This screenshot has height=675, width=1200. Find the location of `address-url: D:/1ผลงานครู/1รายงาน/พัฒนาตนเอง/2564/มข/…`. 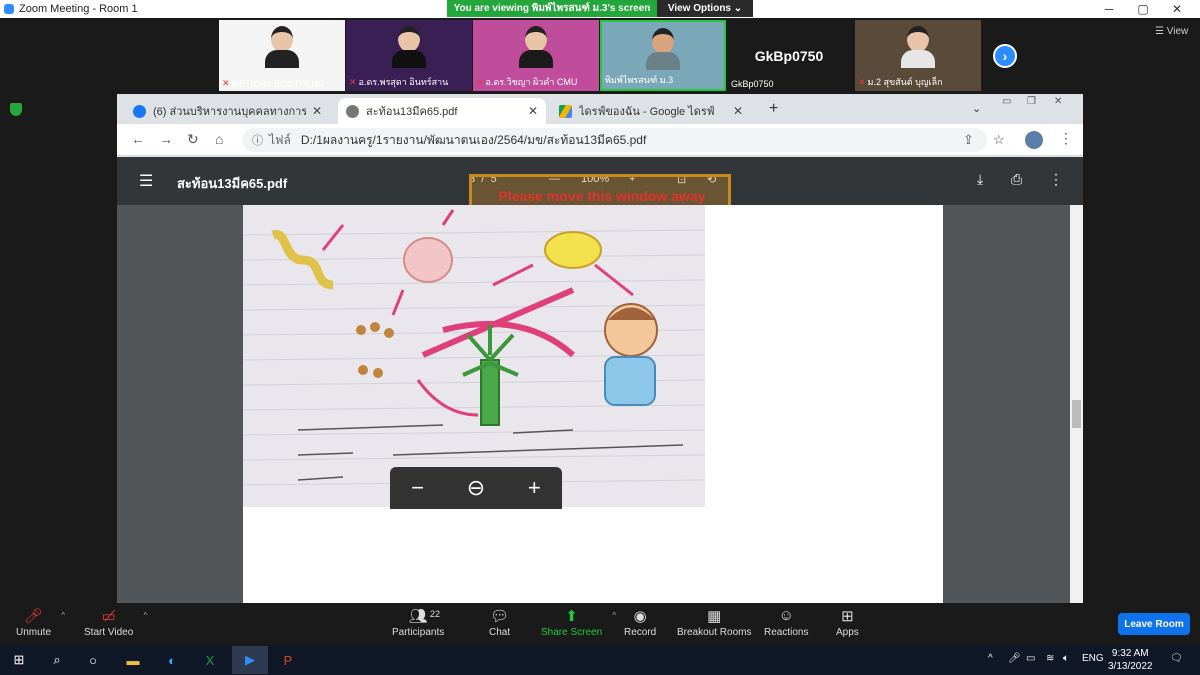

address-url: D:/1ผลงานครู/1รายงาน/พัฒนาตนเอง/2564/มข/… is located at coordinates (473, 139).